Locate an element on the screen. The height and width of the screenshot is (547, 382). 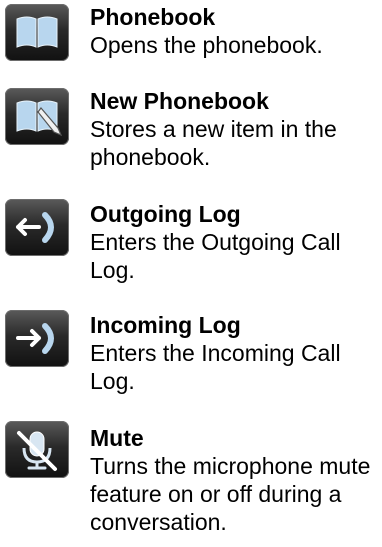
item-title: Mute is located at coordinates (117, 438).